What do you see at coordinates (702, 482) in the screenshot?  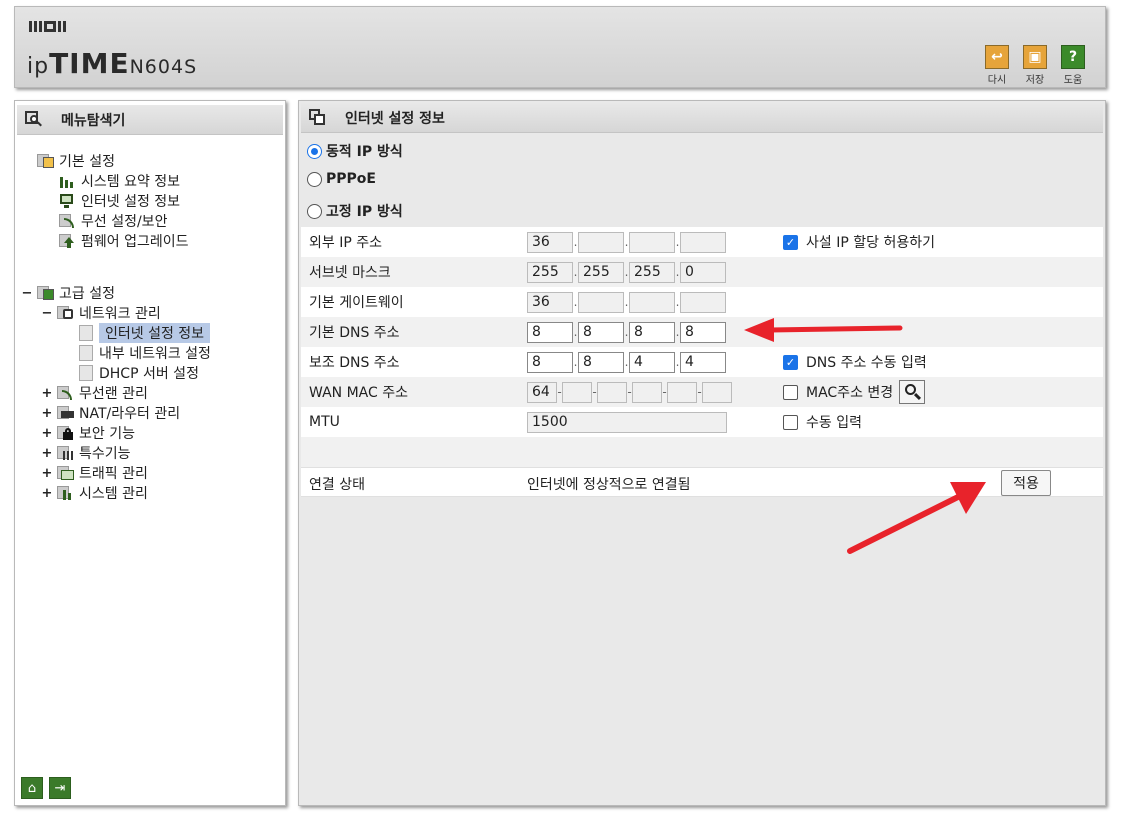 I see `connection-status-row: 연결 상태 인터넷에 정상적으로 연결됨 적용` at bounding box center [702, 482].